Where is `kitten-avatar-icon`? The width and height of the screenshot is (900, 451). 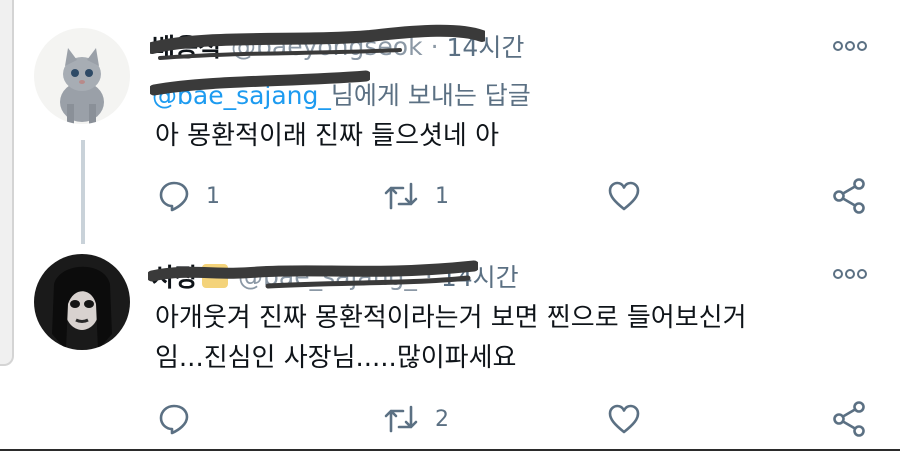
kitten-avatar-icon is located at coordinates (82, 76).